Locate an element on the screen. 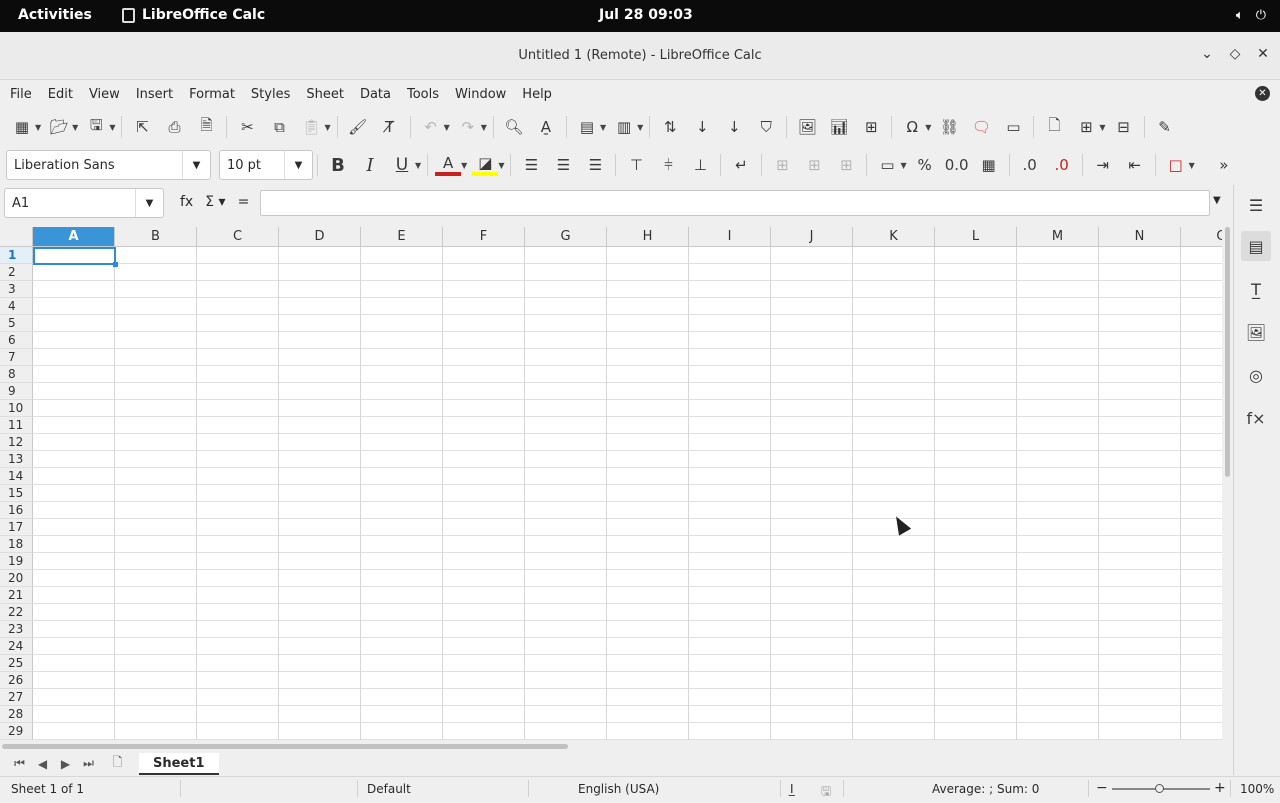 The width and height of the screenshot is (1280, 803). bold-icon: B is located at coordinates (338, 165).